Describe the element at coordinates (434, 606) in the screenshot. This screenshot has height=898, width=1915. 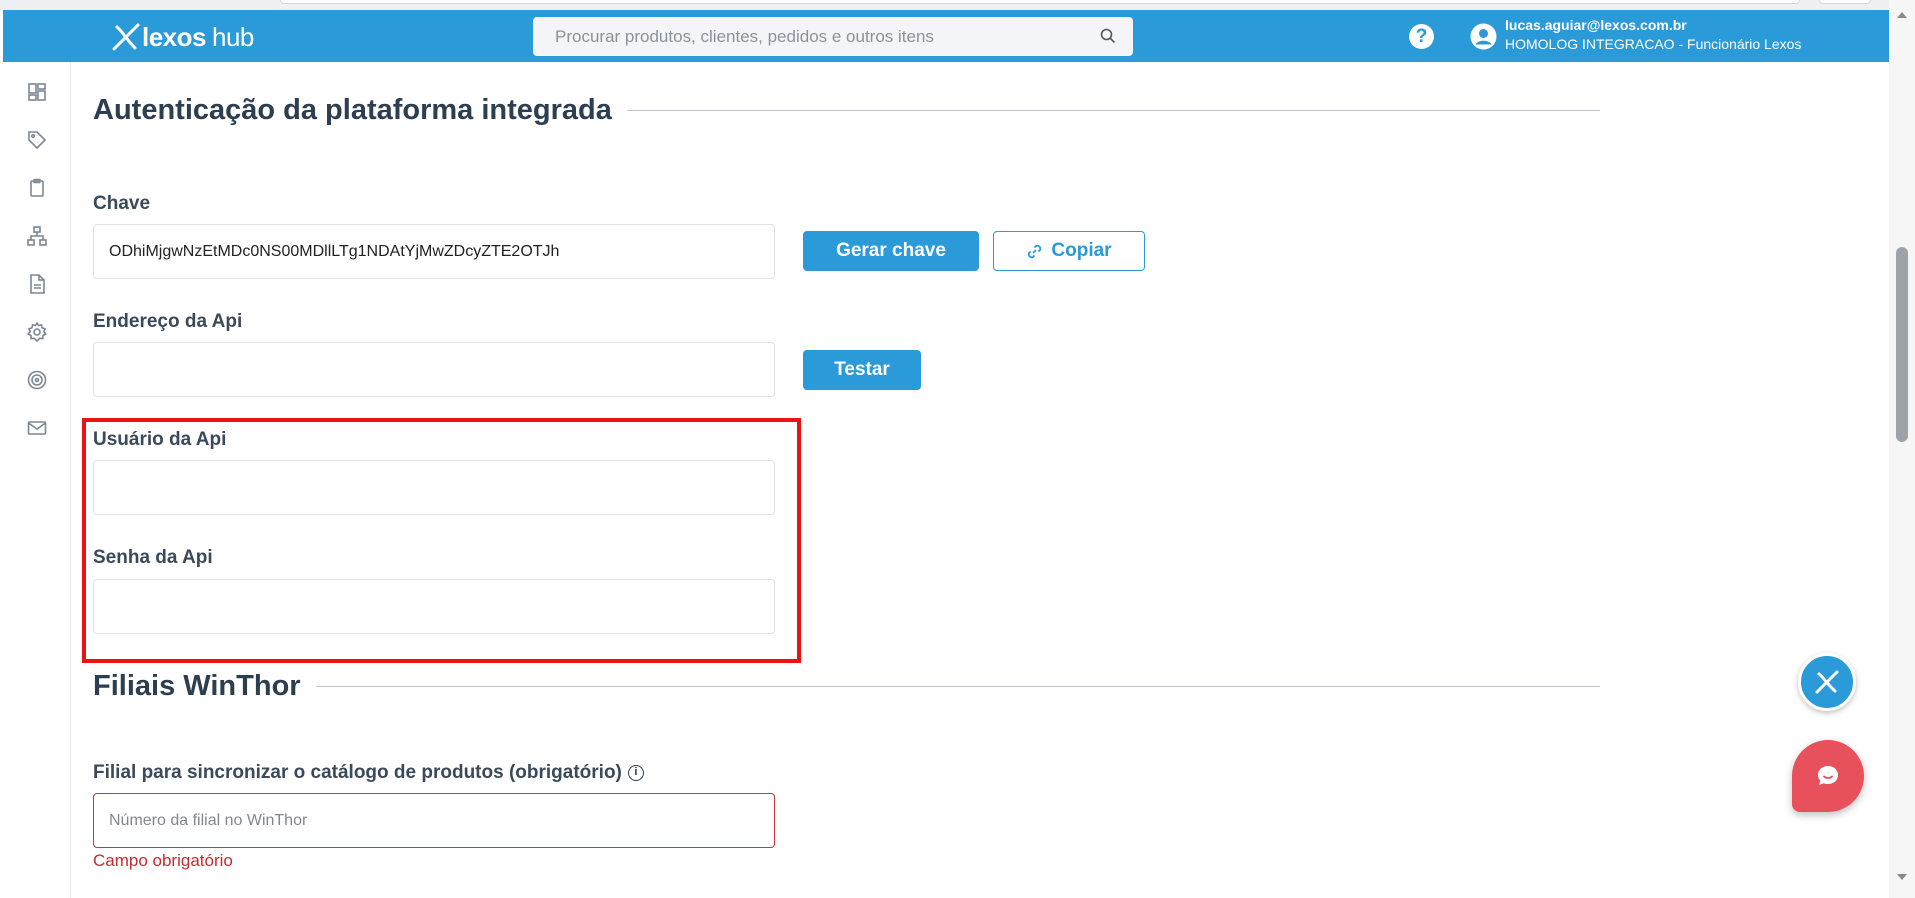
I see `api-password-input` at that location.